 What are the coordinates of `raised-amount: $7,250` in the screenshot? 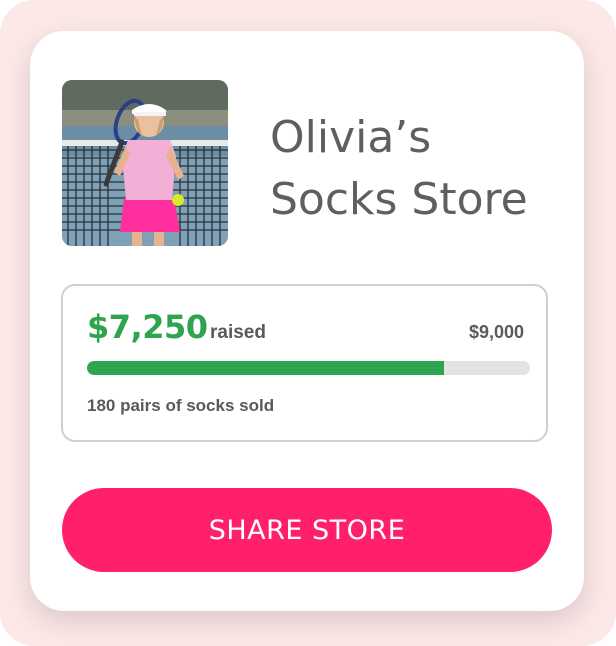 It's located at (147, 327).